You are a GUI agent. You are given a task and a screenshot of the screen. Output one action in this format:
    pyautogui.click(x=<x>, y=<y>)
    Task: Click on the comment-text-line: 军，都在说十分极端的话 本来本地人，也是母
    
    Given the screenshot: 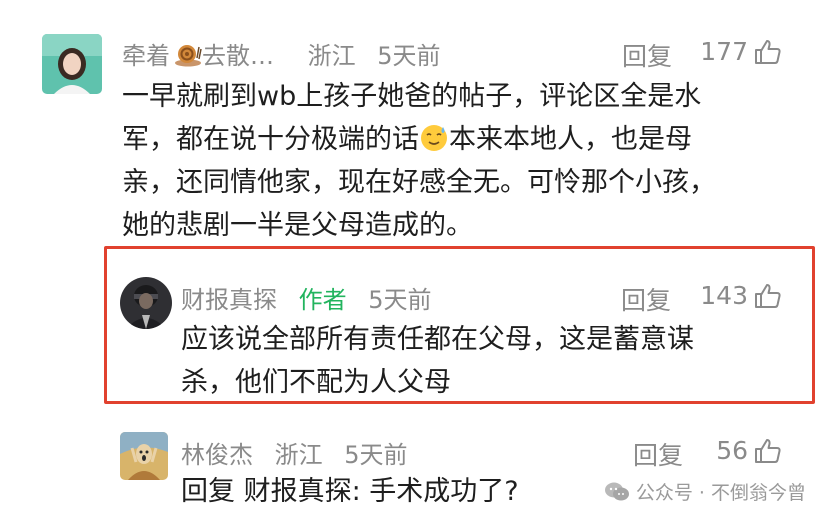 What is the action you would take?
    pyautogui.click(x=407, y=139)
    